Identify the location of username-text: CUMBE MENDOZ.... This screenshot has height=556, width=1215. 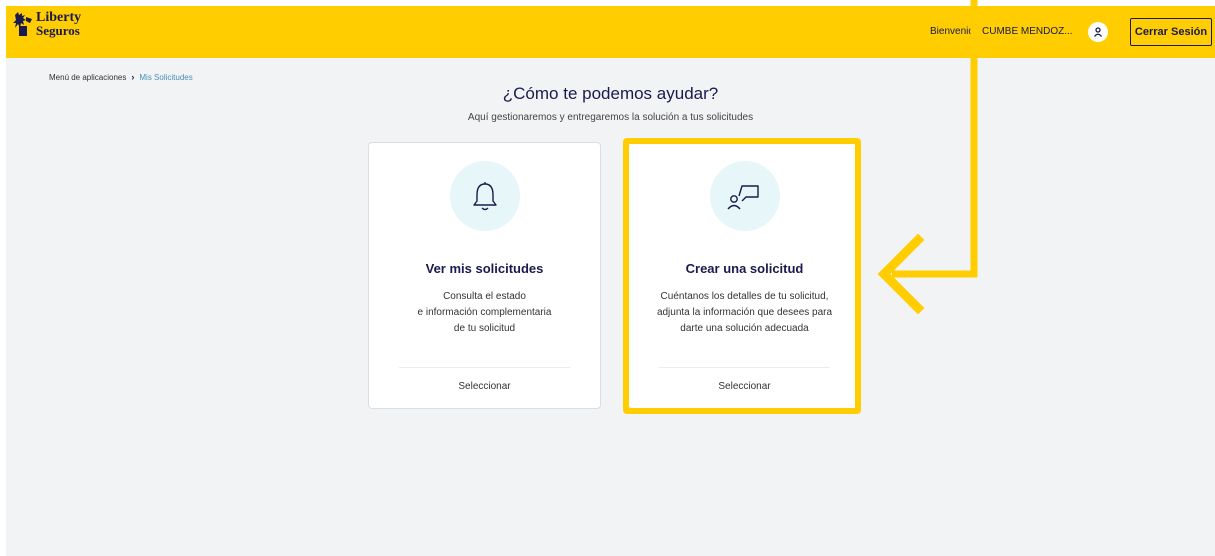
(1027, 31).